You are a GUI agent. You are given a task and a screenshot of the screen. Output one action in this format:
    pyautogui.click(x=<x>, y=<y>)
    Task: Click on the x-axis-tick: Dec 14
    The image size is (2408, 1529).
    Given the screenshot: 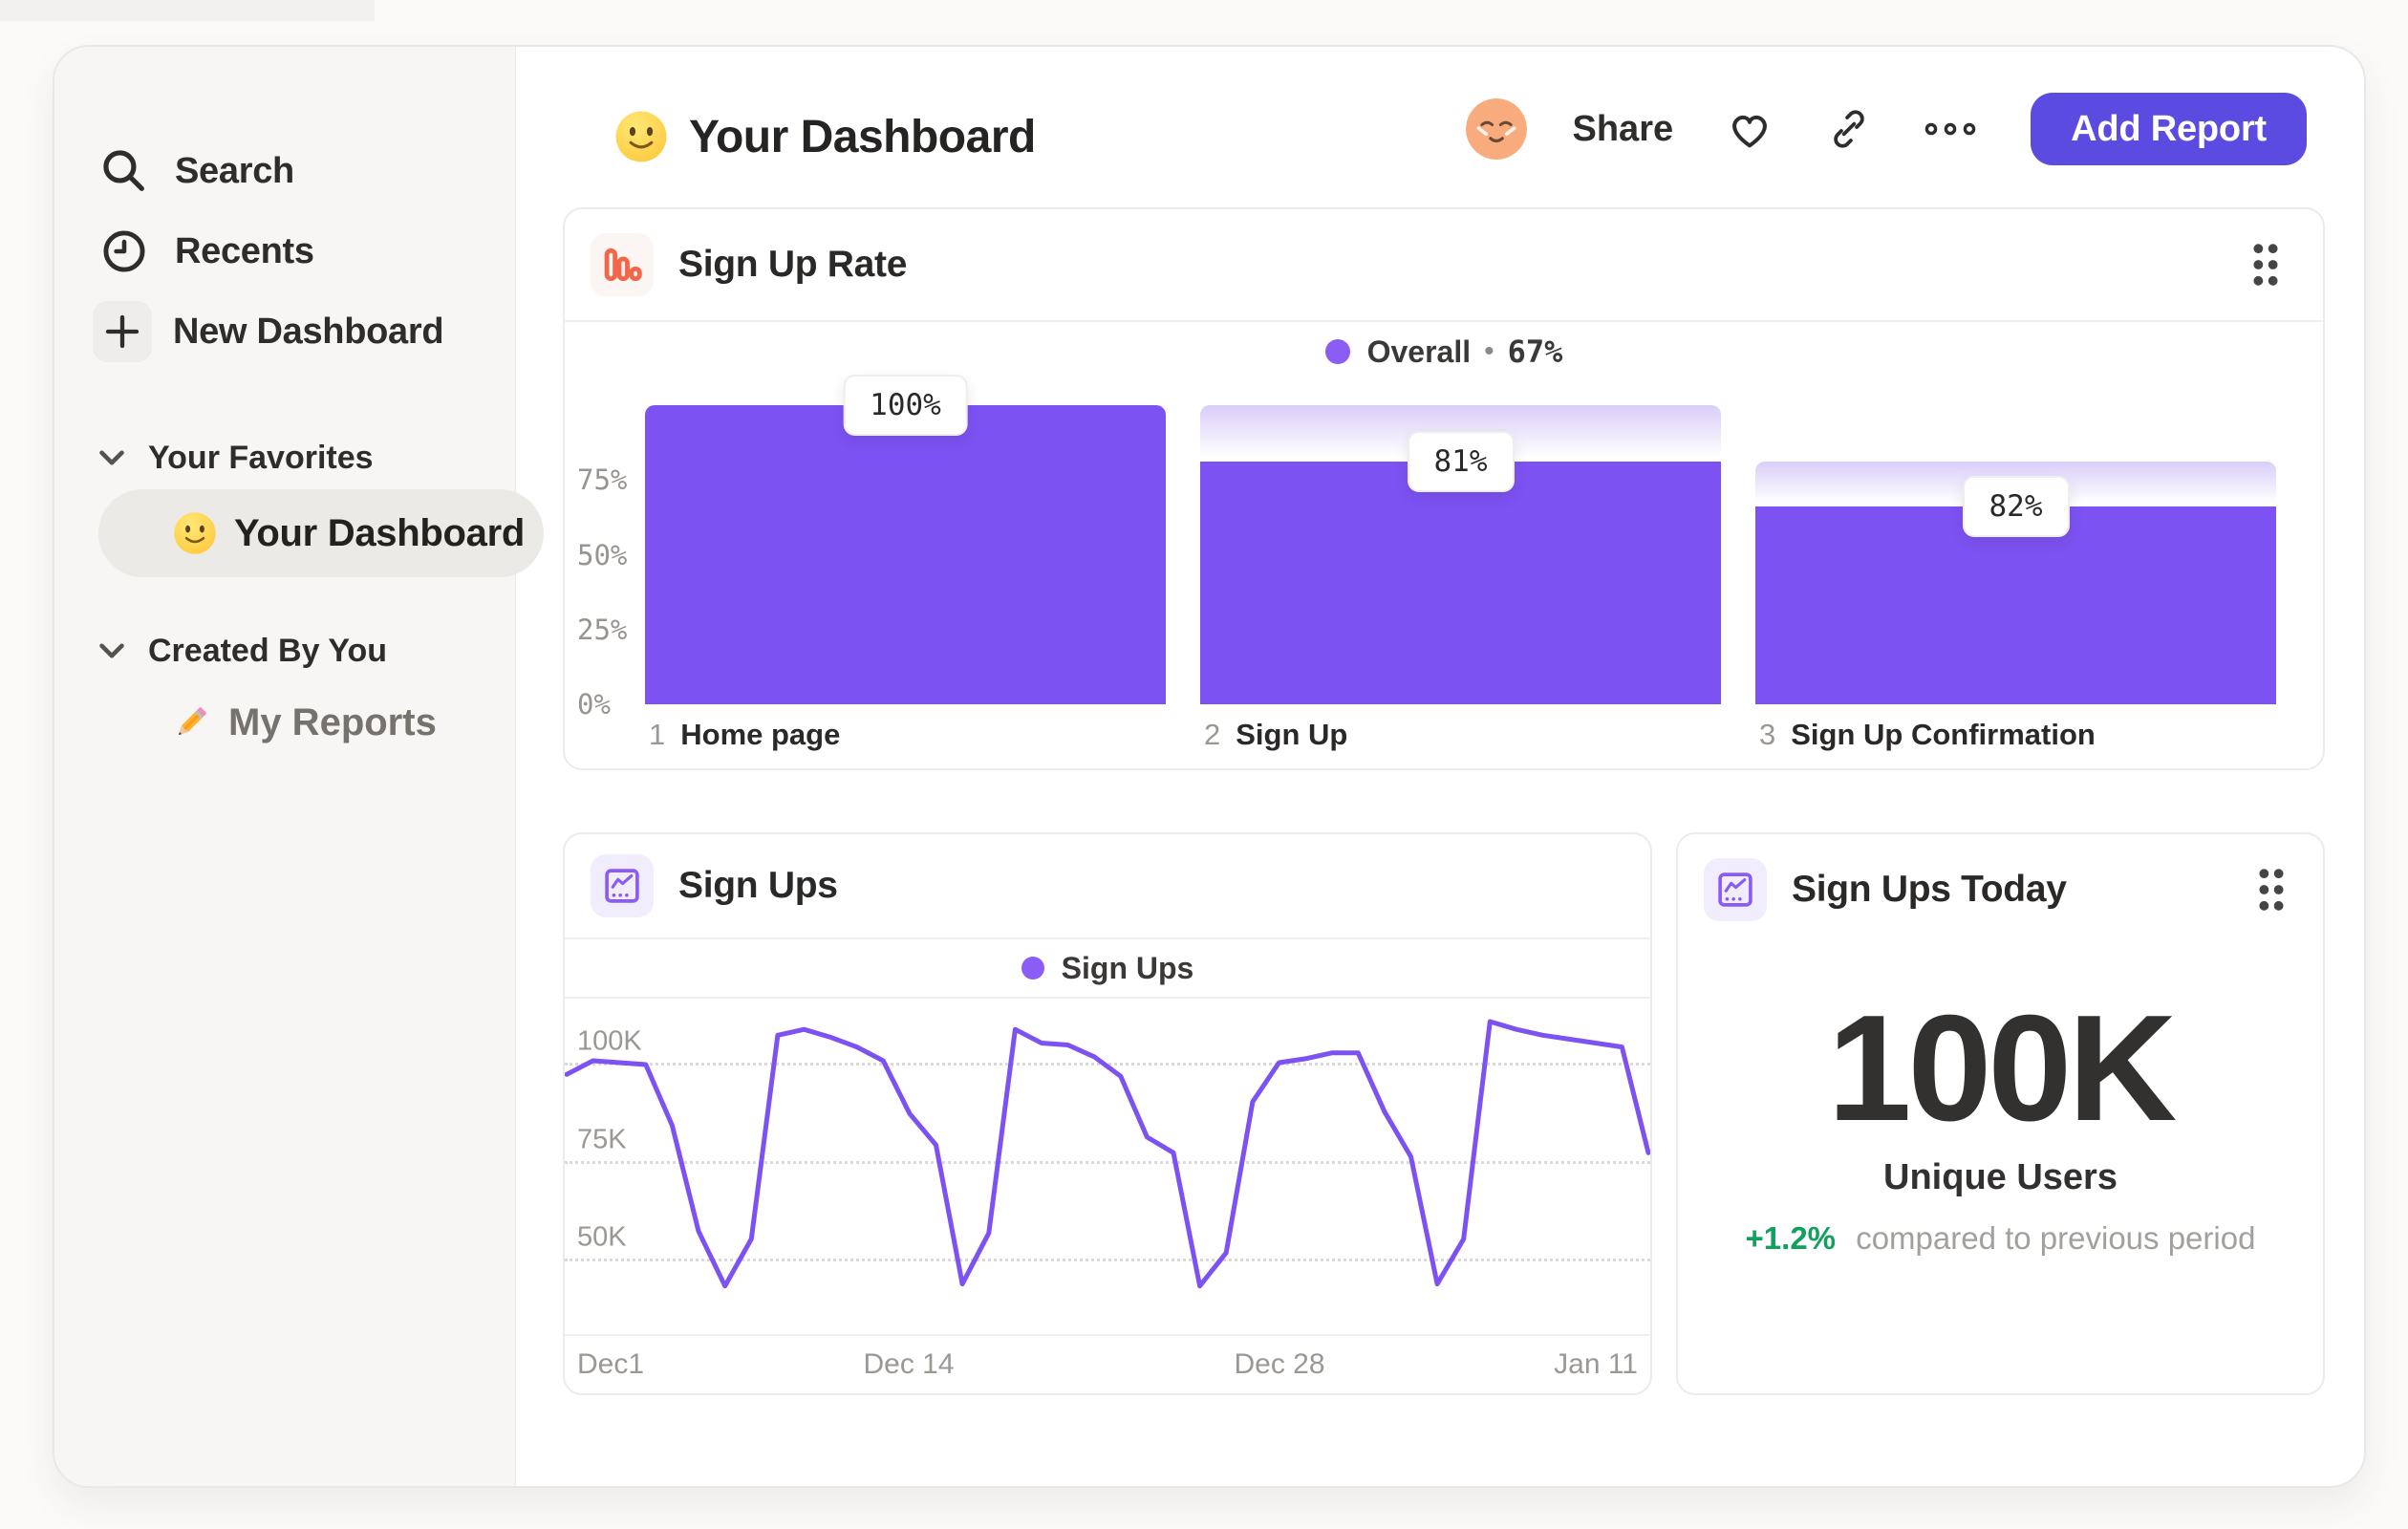 What is the action you would take?
    pyautogui.click(x=909, y=1364)
    